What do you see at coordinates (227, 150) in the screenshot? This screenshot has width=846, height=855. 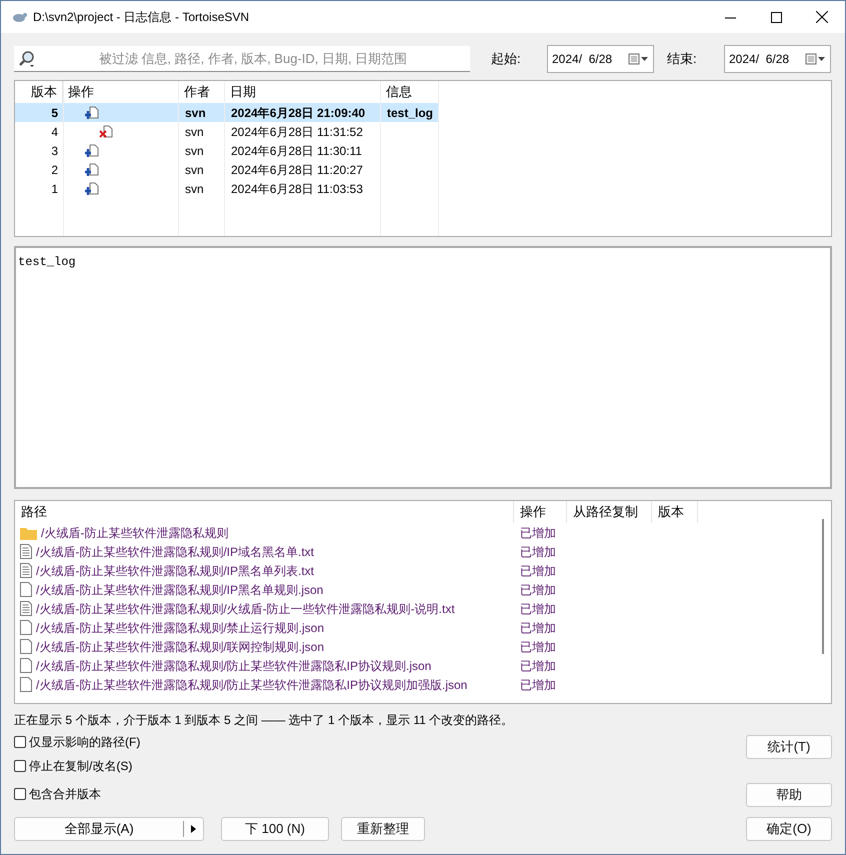 I see `log-row: 3 svn 2024年6月28日 11:30:11` at bounding box center [227, 150].